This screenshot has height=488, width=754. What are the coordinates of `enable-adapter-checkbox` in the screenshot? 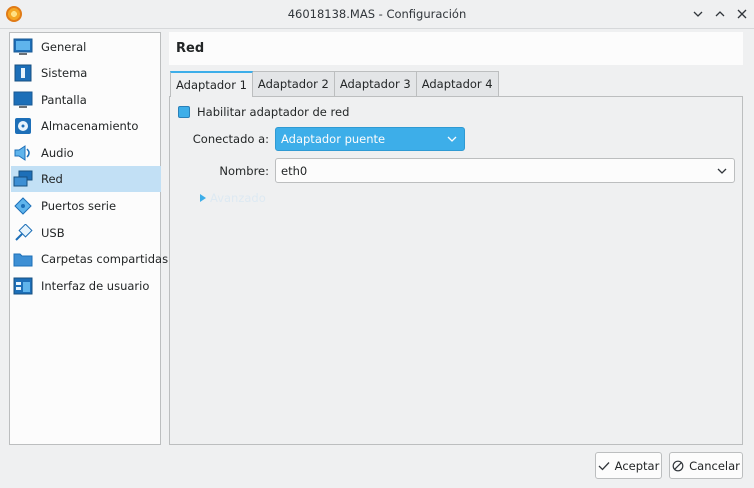 It's located at (184, 112).